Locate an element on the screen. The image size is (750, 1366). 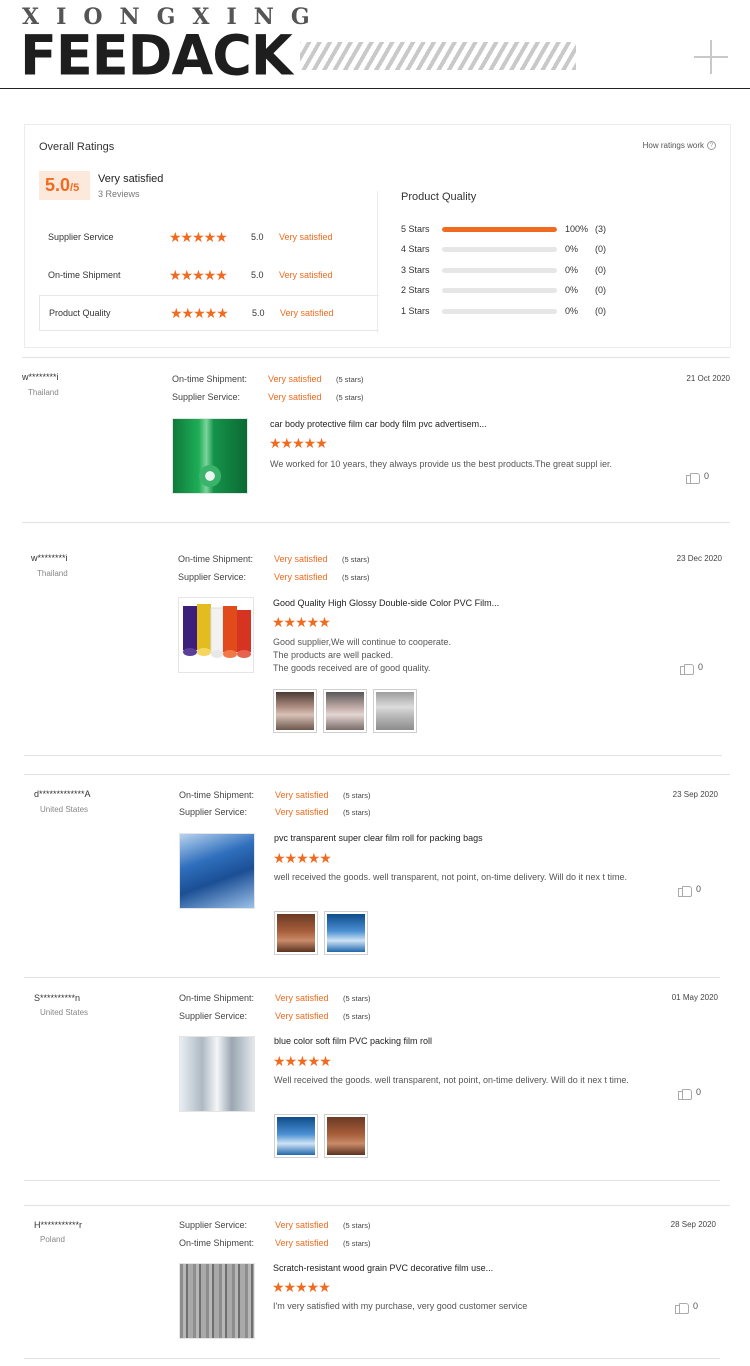
reviewer-name: w********i is located at coordinates (49, 558).